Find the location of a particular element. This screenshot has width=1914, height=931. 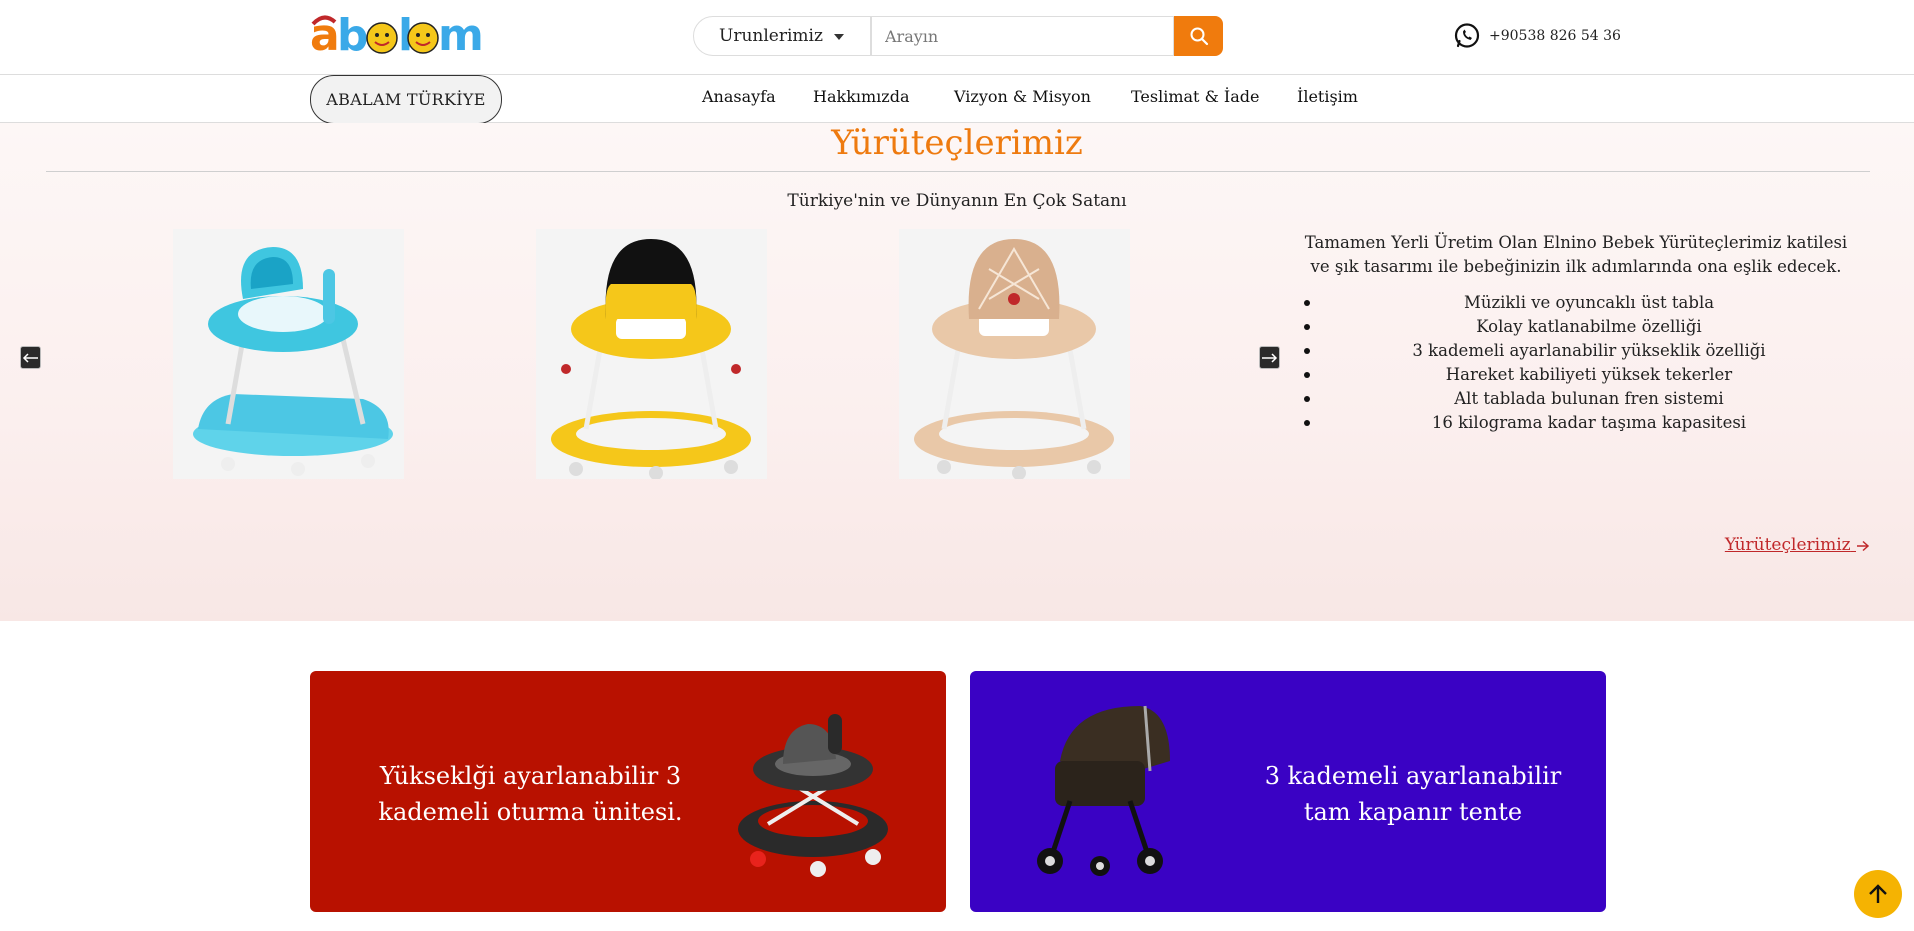

carousel-prev-button is located at coordinates (30, 357).